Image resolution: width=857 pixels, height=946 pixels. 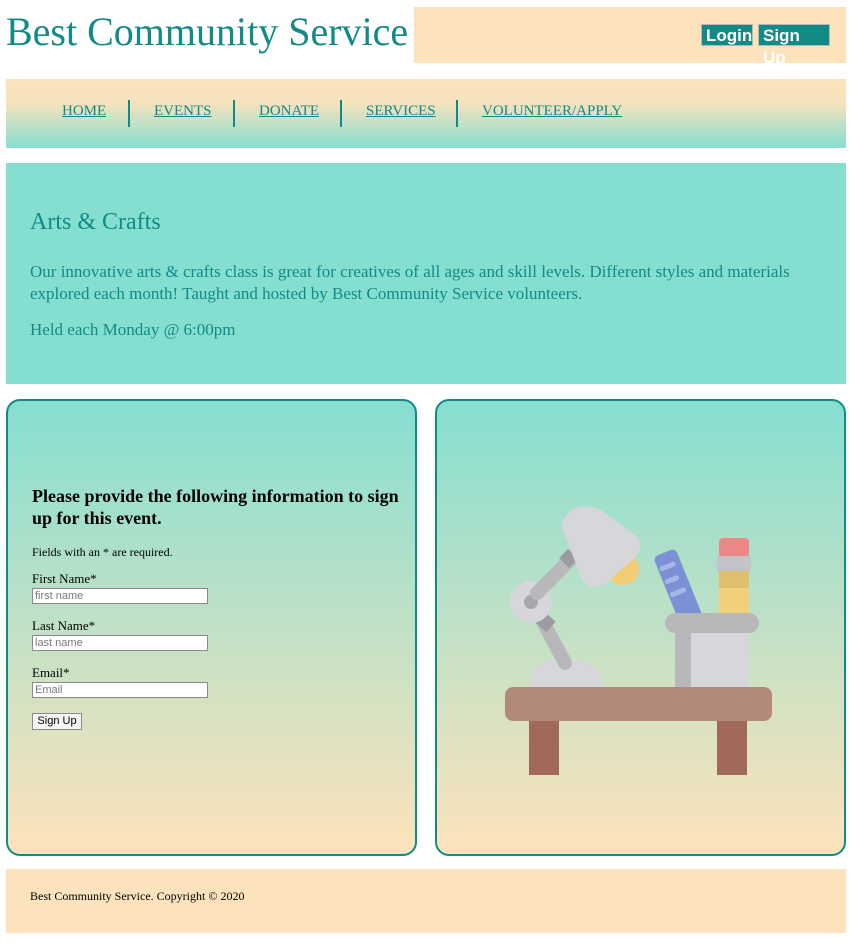 I want to click on event-schedule: Held each Monday @ 6:00pm, so click(x=133, y=329).